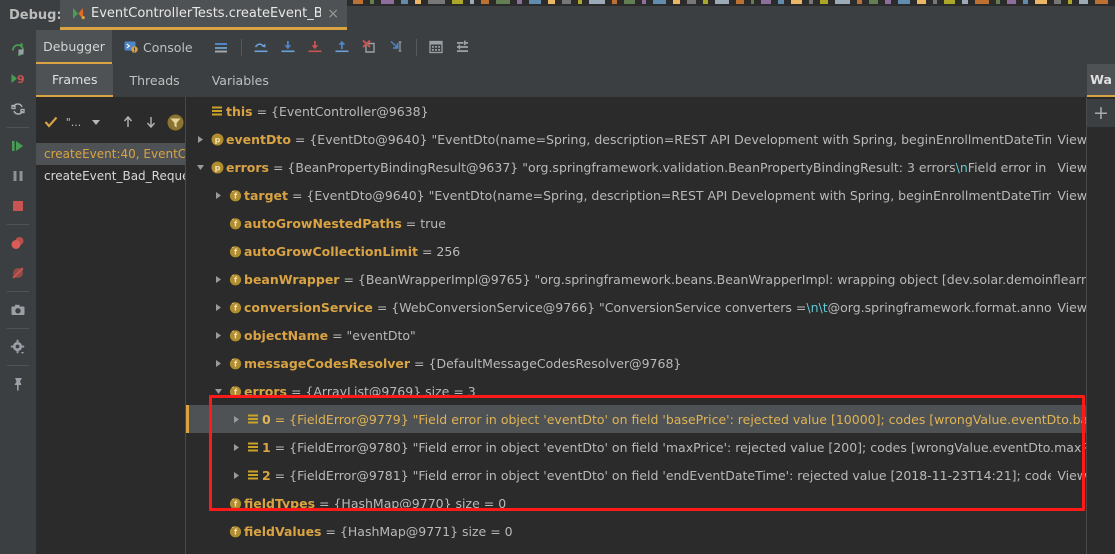 The width and height of the screenshot is (1115, 554). What do you see at coordinates (240, 80) in the screenshot?
I see `tab-variables: Variables` at bounding box center [240, 80].